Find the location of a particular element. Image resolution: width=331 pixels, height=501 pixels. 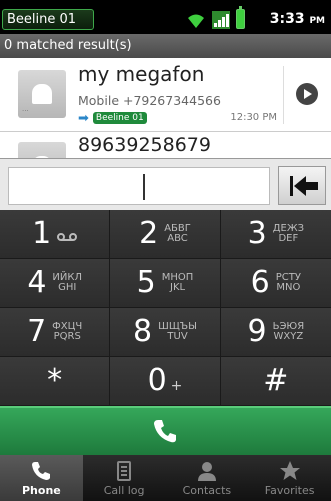

wifi-icon is located at coordinates (196, 21).